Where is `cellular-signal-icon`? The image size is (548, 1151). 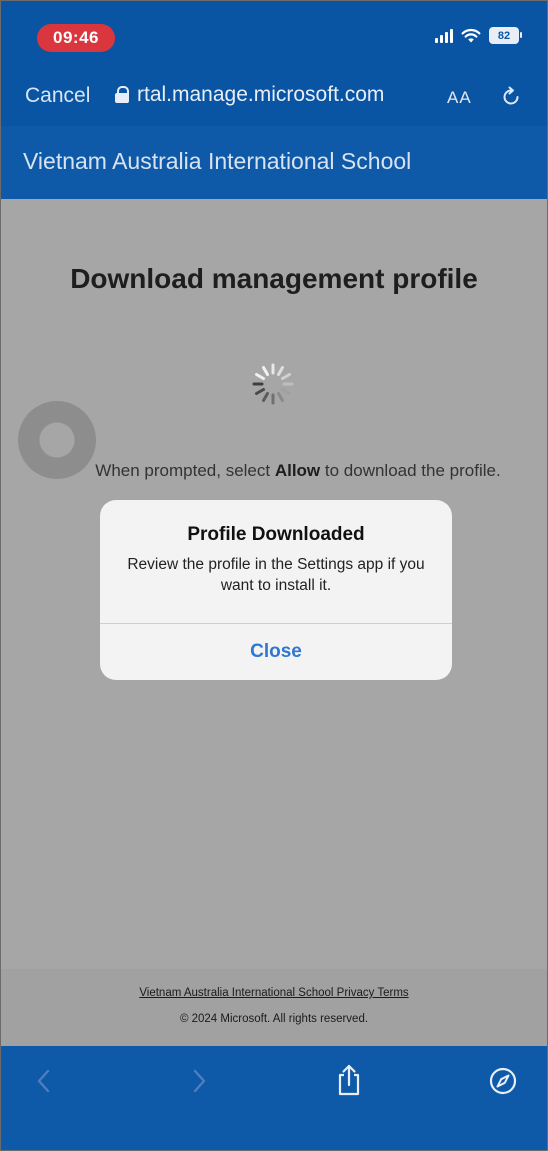
cellular-signal-icon is located at coordinates (444, 35).